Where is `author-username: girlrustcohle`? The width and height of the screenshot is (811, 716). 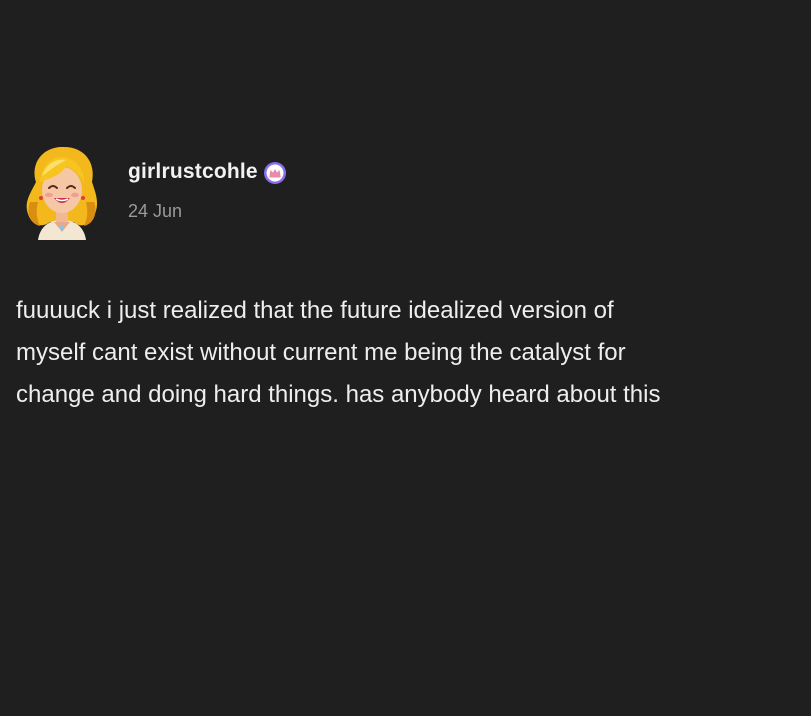 author-username: girlrustcohle is located at coordinates (193, 172).